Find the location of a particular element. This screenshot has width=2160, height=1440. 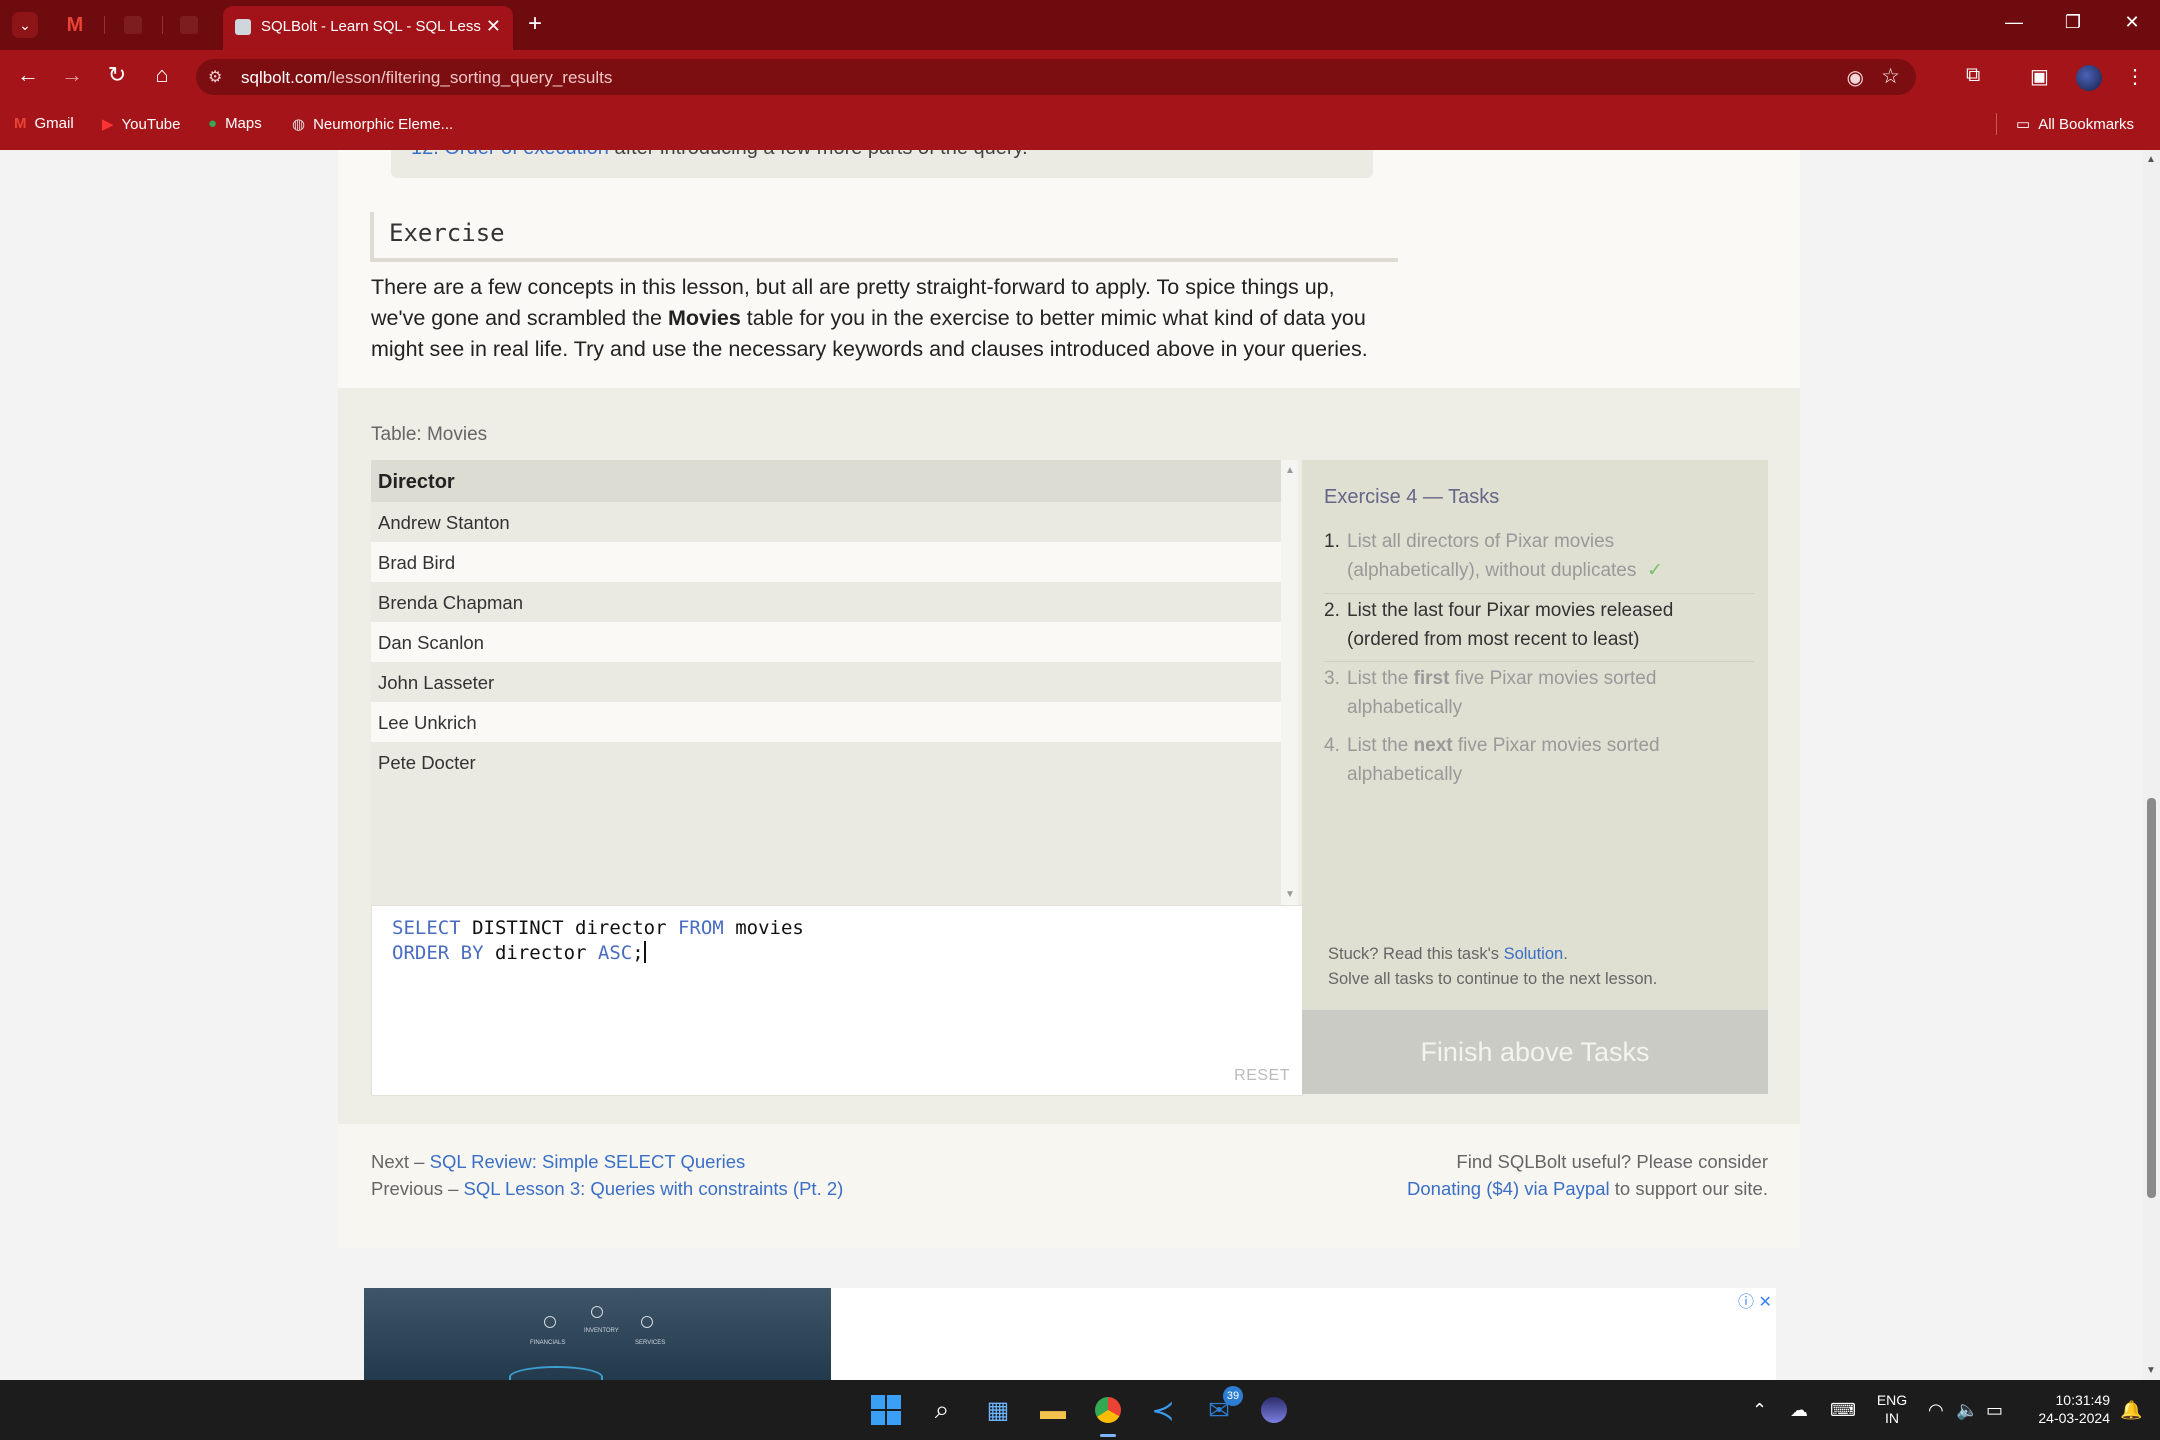

sql-keyword: ORDER BY is located at coordinates (438, 953).